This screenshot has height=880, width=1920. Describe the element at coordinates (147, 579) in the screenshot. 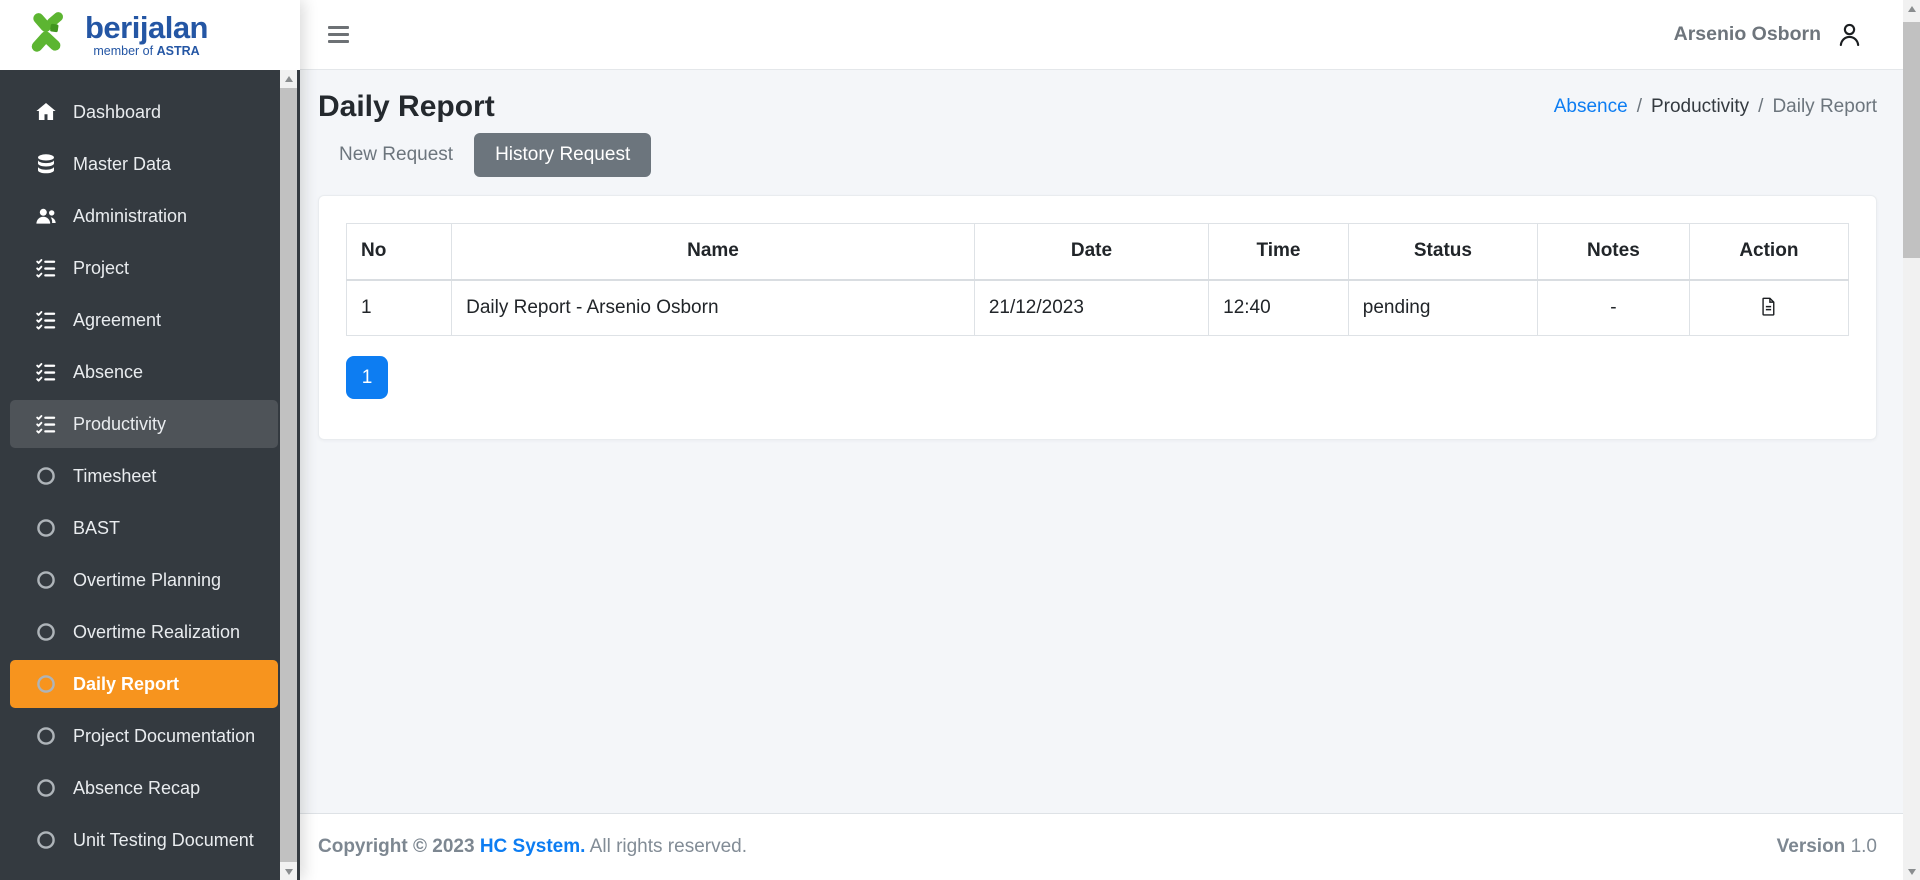

I see `sidebar-item-label: Overtime Planning` at that location.